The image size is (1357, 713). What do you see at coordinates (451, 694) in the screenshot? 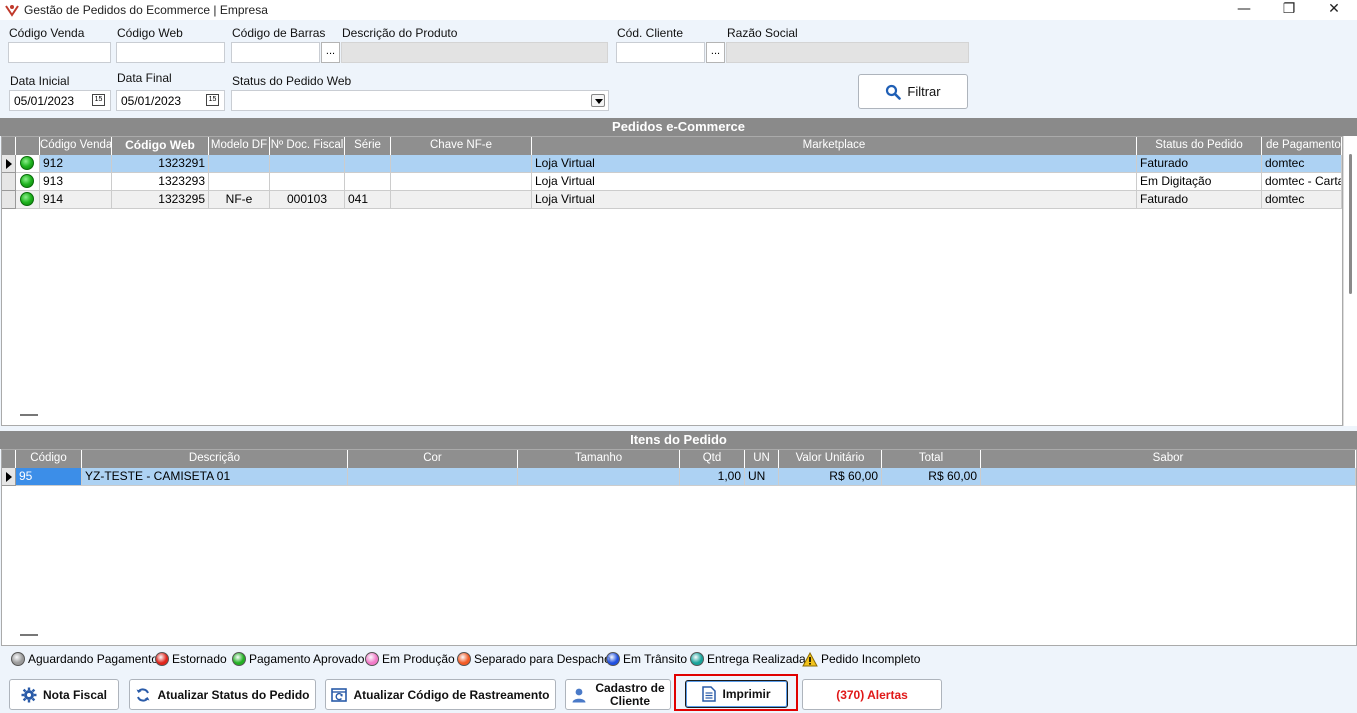
I see `atualizar-rastreamento-label: Atualizar Código de Rastreamento` at bounding box center [451, 694].